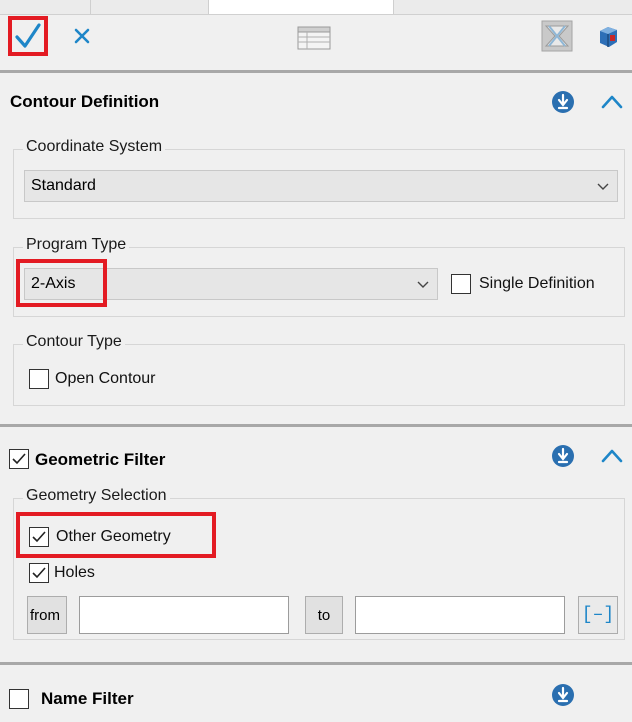 The image size is (632, 722). I want to click on geometric-filter-checkbox, so click(19, 459).